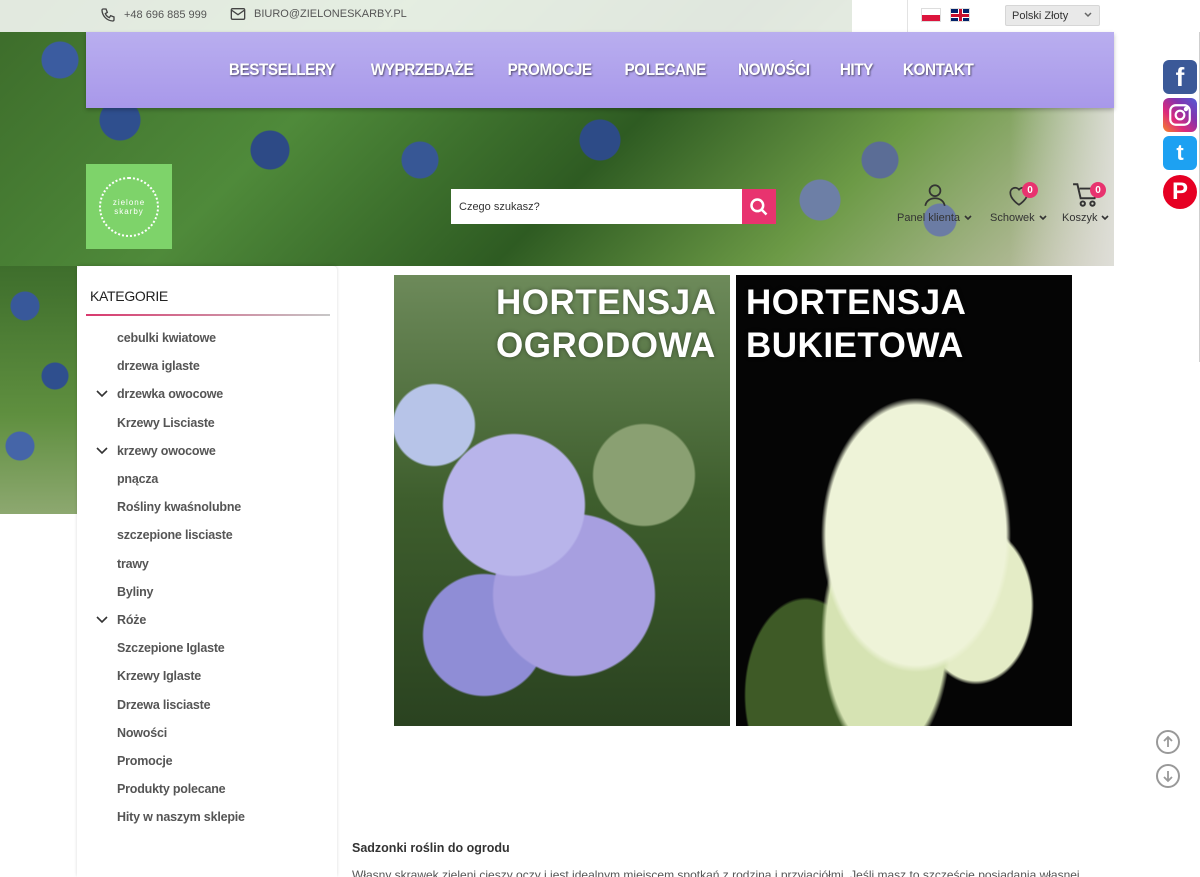 The width and height of the screenshot is (1200, 877). I want to click on category-item: drzewka owocowe, so click(207, 394).